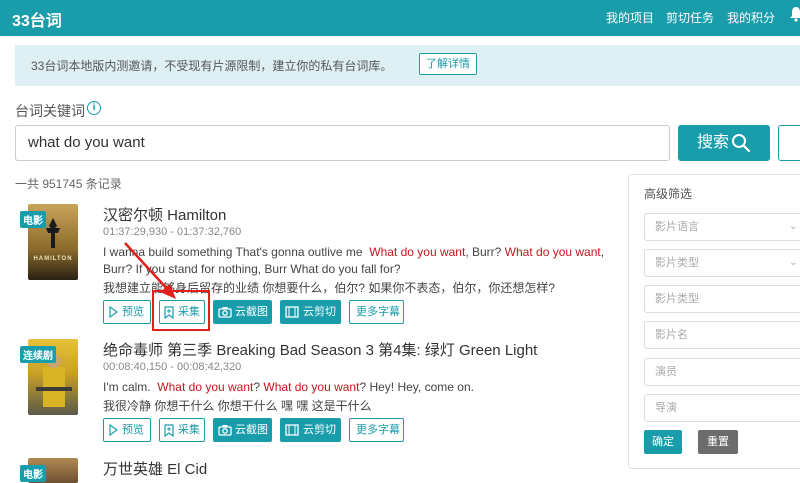 The width and height of the screenshot is (800, 483). I want to click on invite-notice: 33台词本地版内测邀请，不受现有片源限制，建立你的私有台词库。 了解详情, so click(407, 65).